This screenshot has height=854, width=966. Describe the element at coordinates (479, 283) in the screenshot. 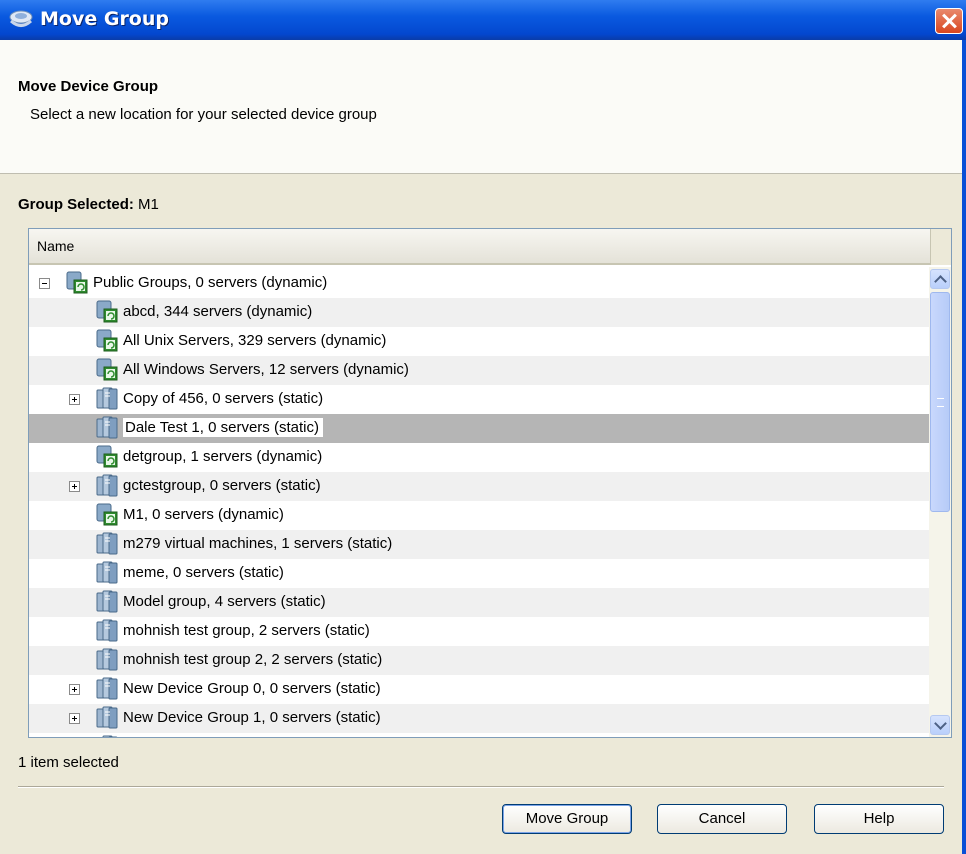

I see `tree-row: Public Groups, 0 servers (dynamic)` at that location.